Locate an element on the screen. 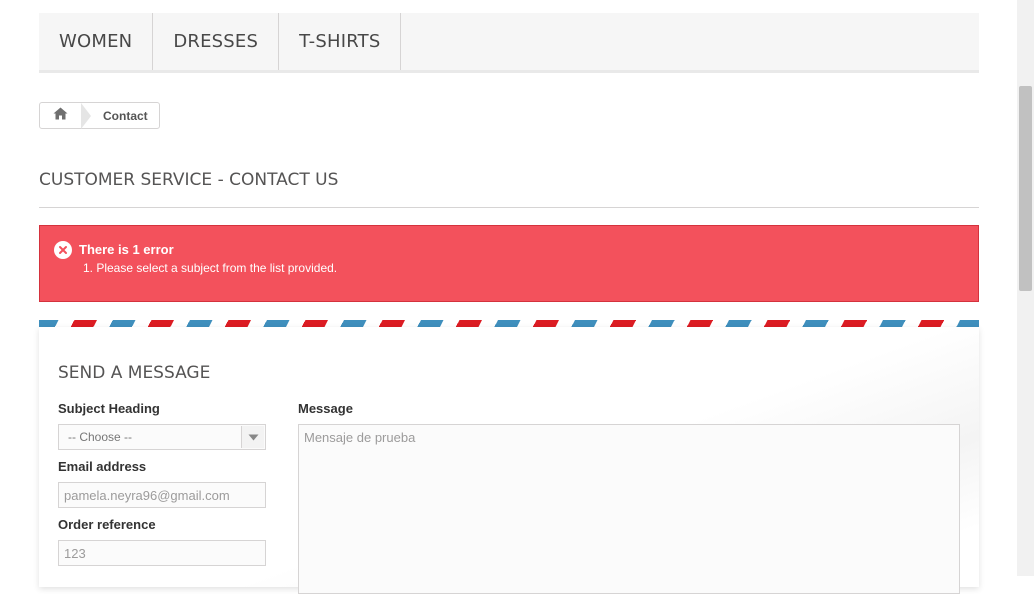  menu-item-tshirts: T-SHIRTS is located at coordinates (340, 41).